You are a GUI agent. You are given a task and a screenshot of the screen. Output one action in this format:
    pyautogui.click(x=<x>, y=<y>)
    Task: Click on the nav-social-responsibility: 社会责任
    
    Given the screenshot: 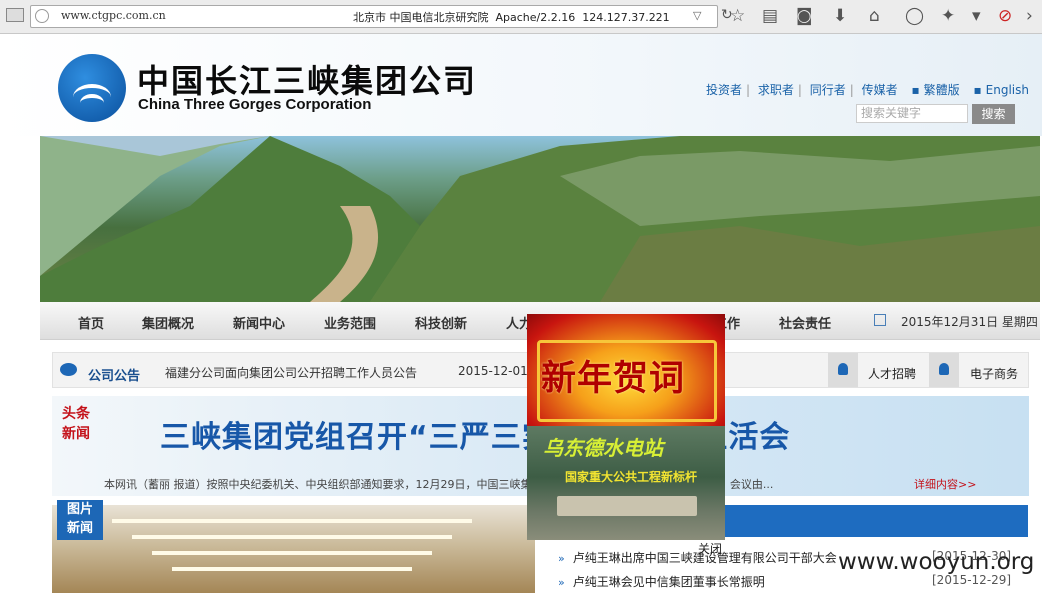 What is the action you would take?
    pyautogui.click(x=805, y=322)
    